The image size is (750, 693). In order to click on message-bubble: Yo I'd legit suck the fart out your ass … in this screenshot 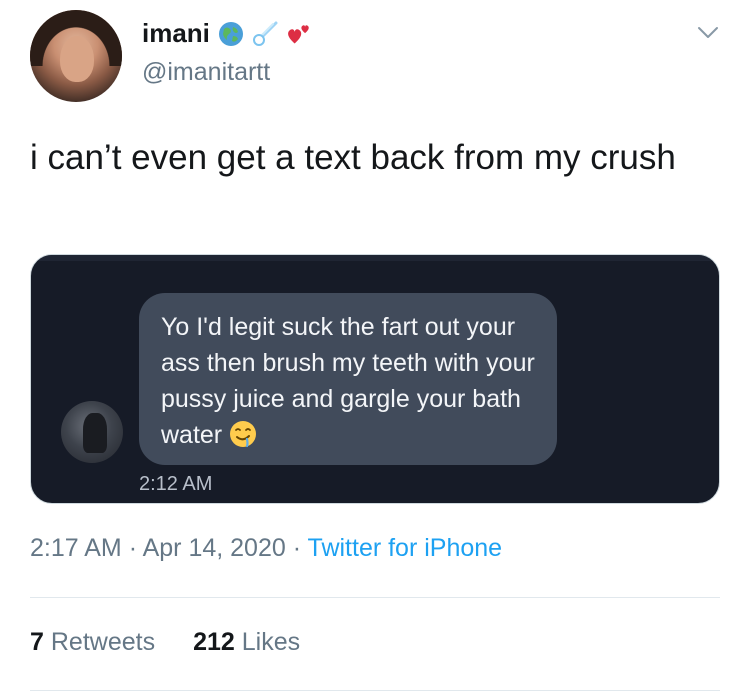, I will do `click(348, 379)`.